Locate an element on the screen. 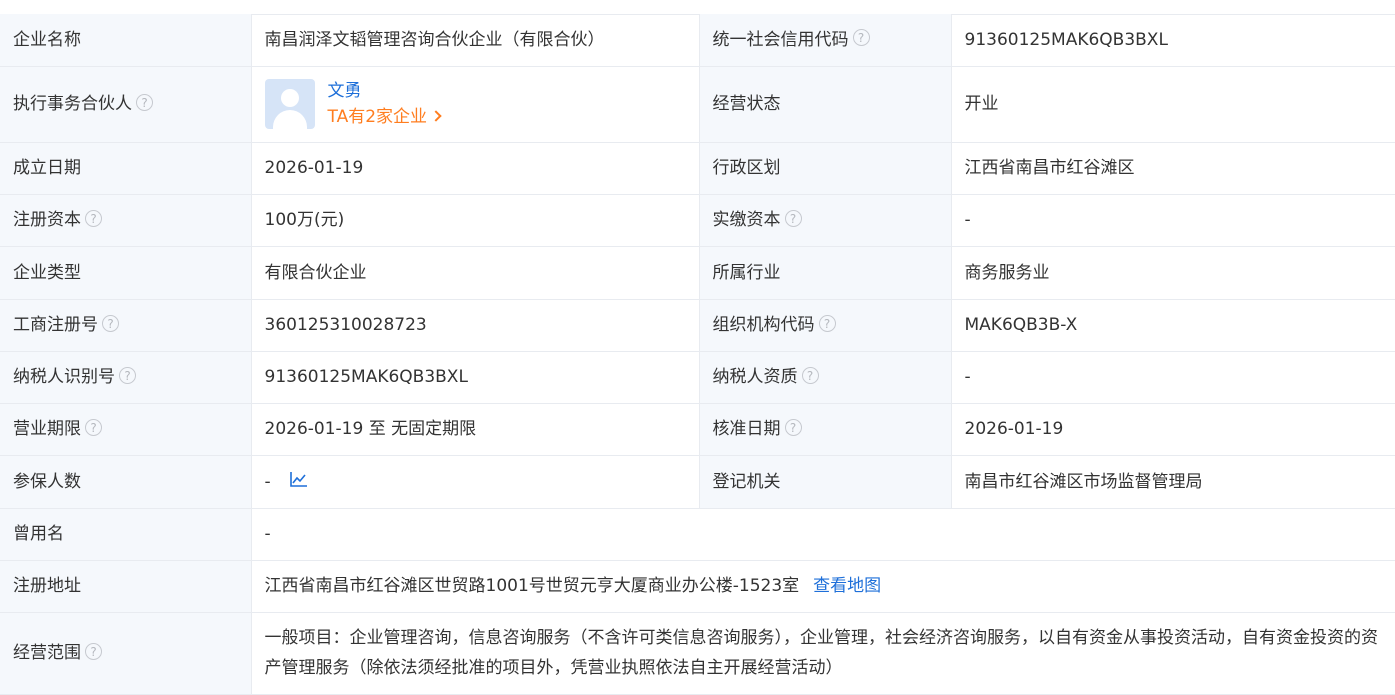 This screenshot has width=1395, height=695. value-established-date: 2026-01-19 is located at coordinates (475, 168).